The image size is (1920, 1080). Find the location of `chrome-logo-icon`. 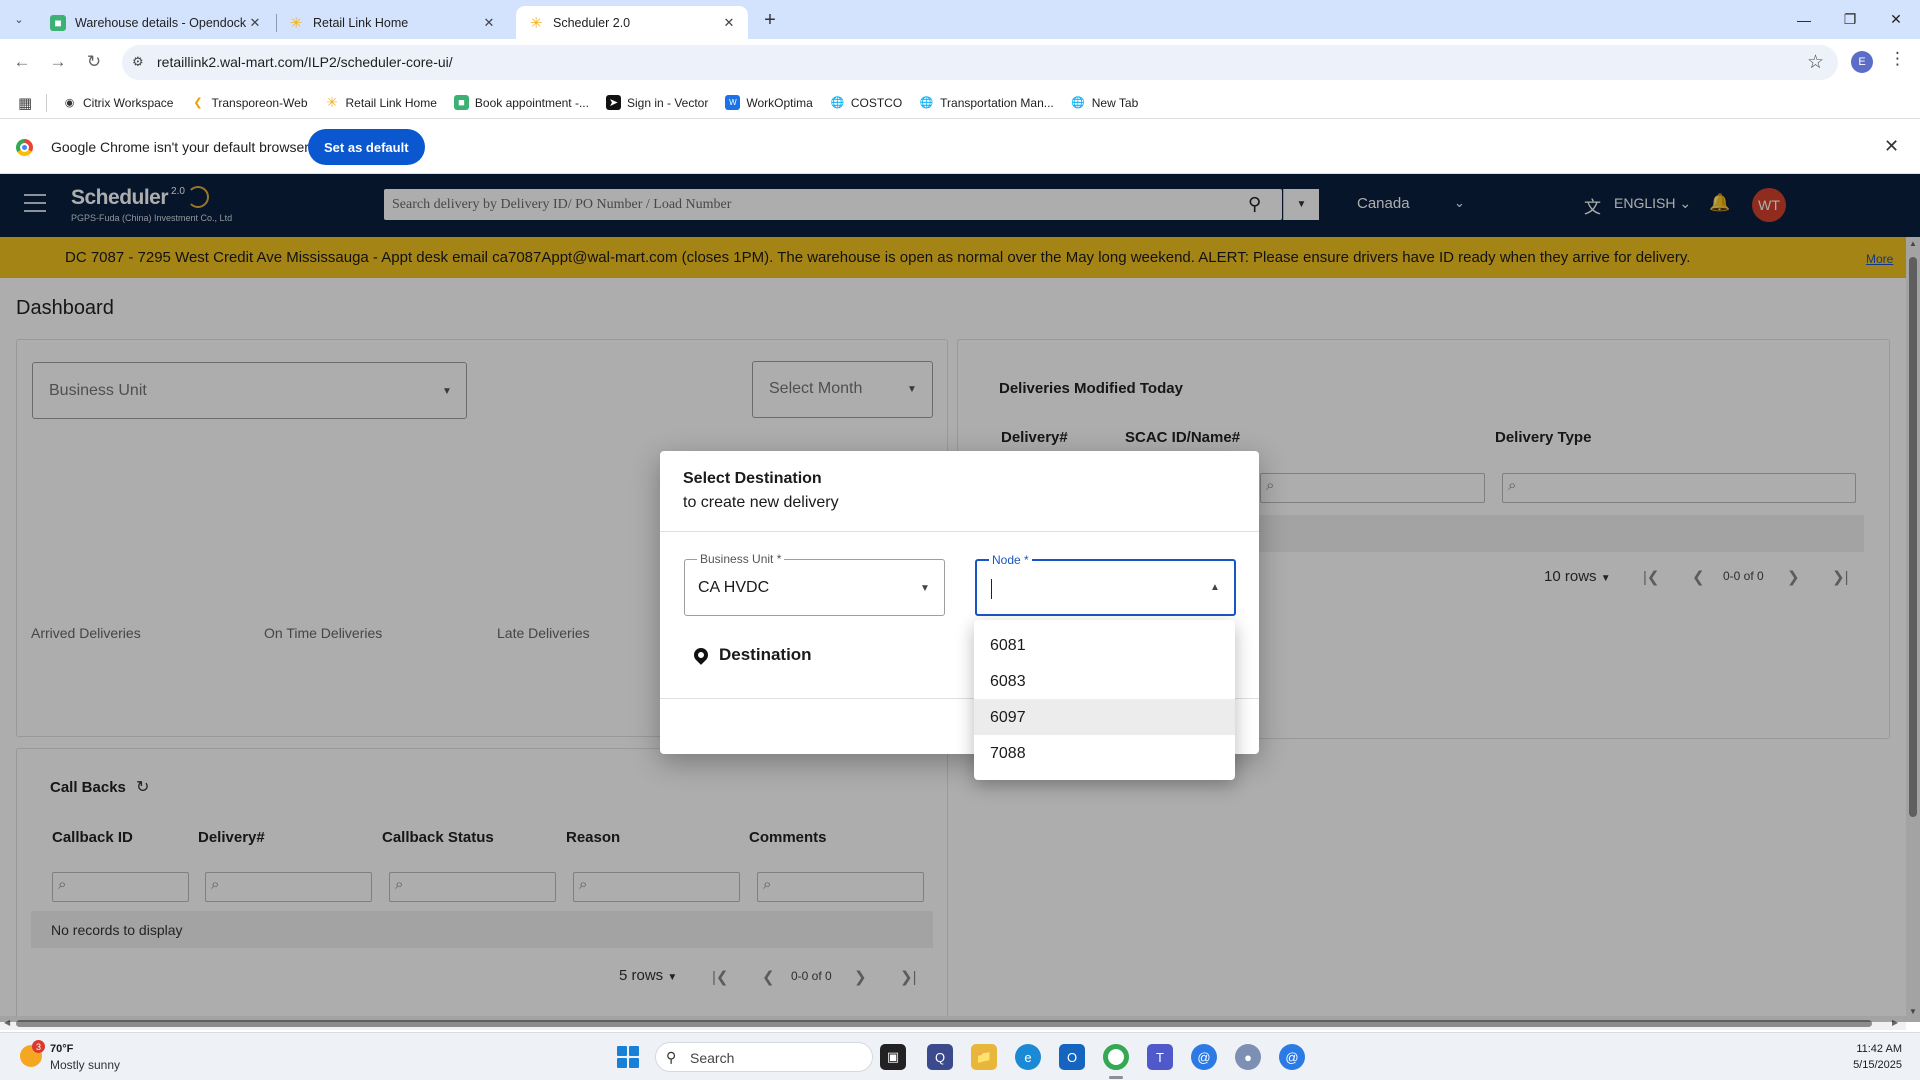

chrome-logo-icon is located at coordinates (24, 147).